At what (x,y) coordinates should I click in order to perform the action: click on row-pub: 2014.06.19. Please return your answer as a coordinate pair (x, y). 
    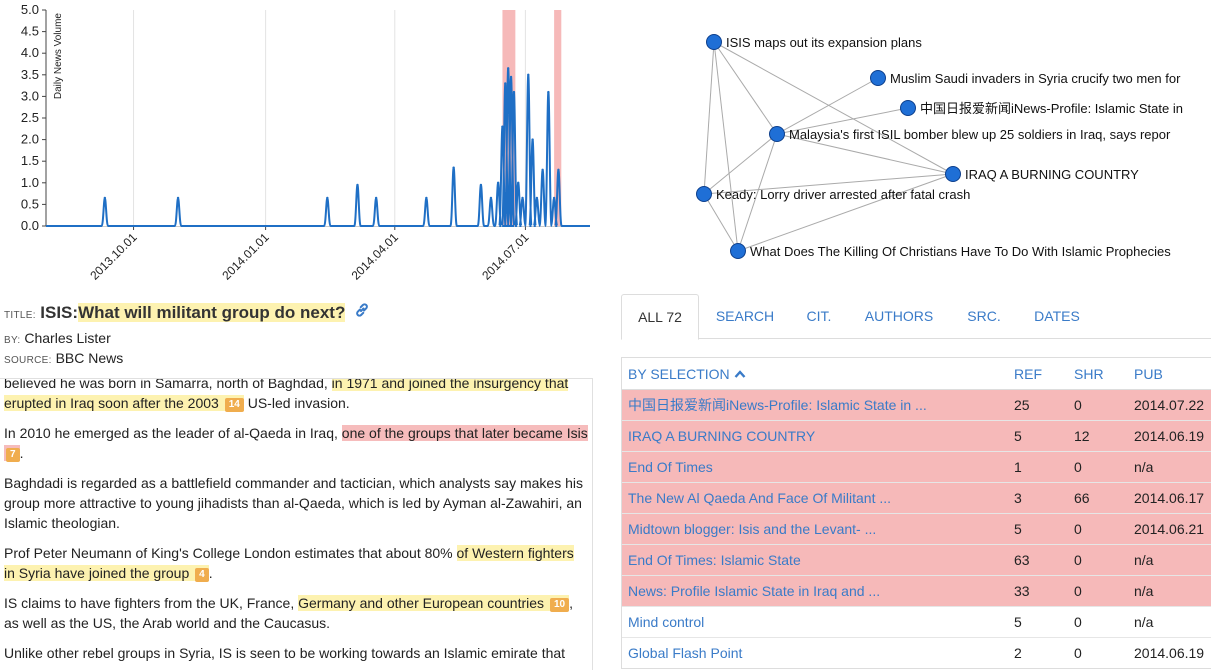
    Looking at the image, I should click on (1169, 652).